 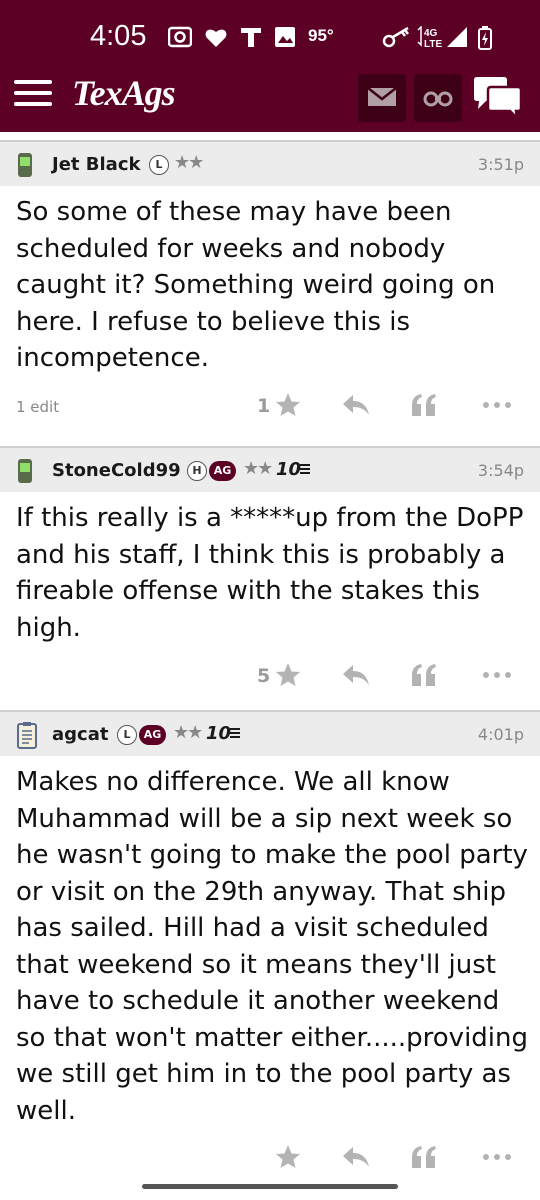 What do you see at coordinates (270, 98) in the screenshot?
I see `nav-bar: TexAgs` at bounding box center [270, 98].